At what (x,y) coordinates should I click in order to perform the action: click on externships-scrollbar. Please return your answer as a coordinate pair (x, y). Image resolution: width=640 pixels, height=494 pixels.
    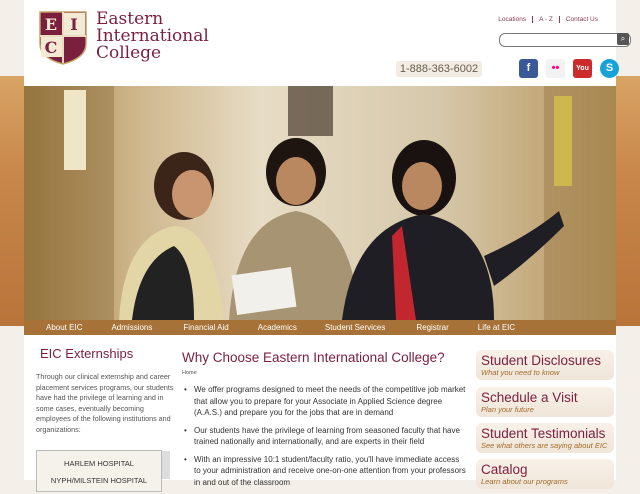
    Looking at the image, I should click on (166, 465).